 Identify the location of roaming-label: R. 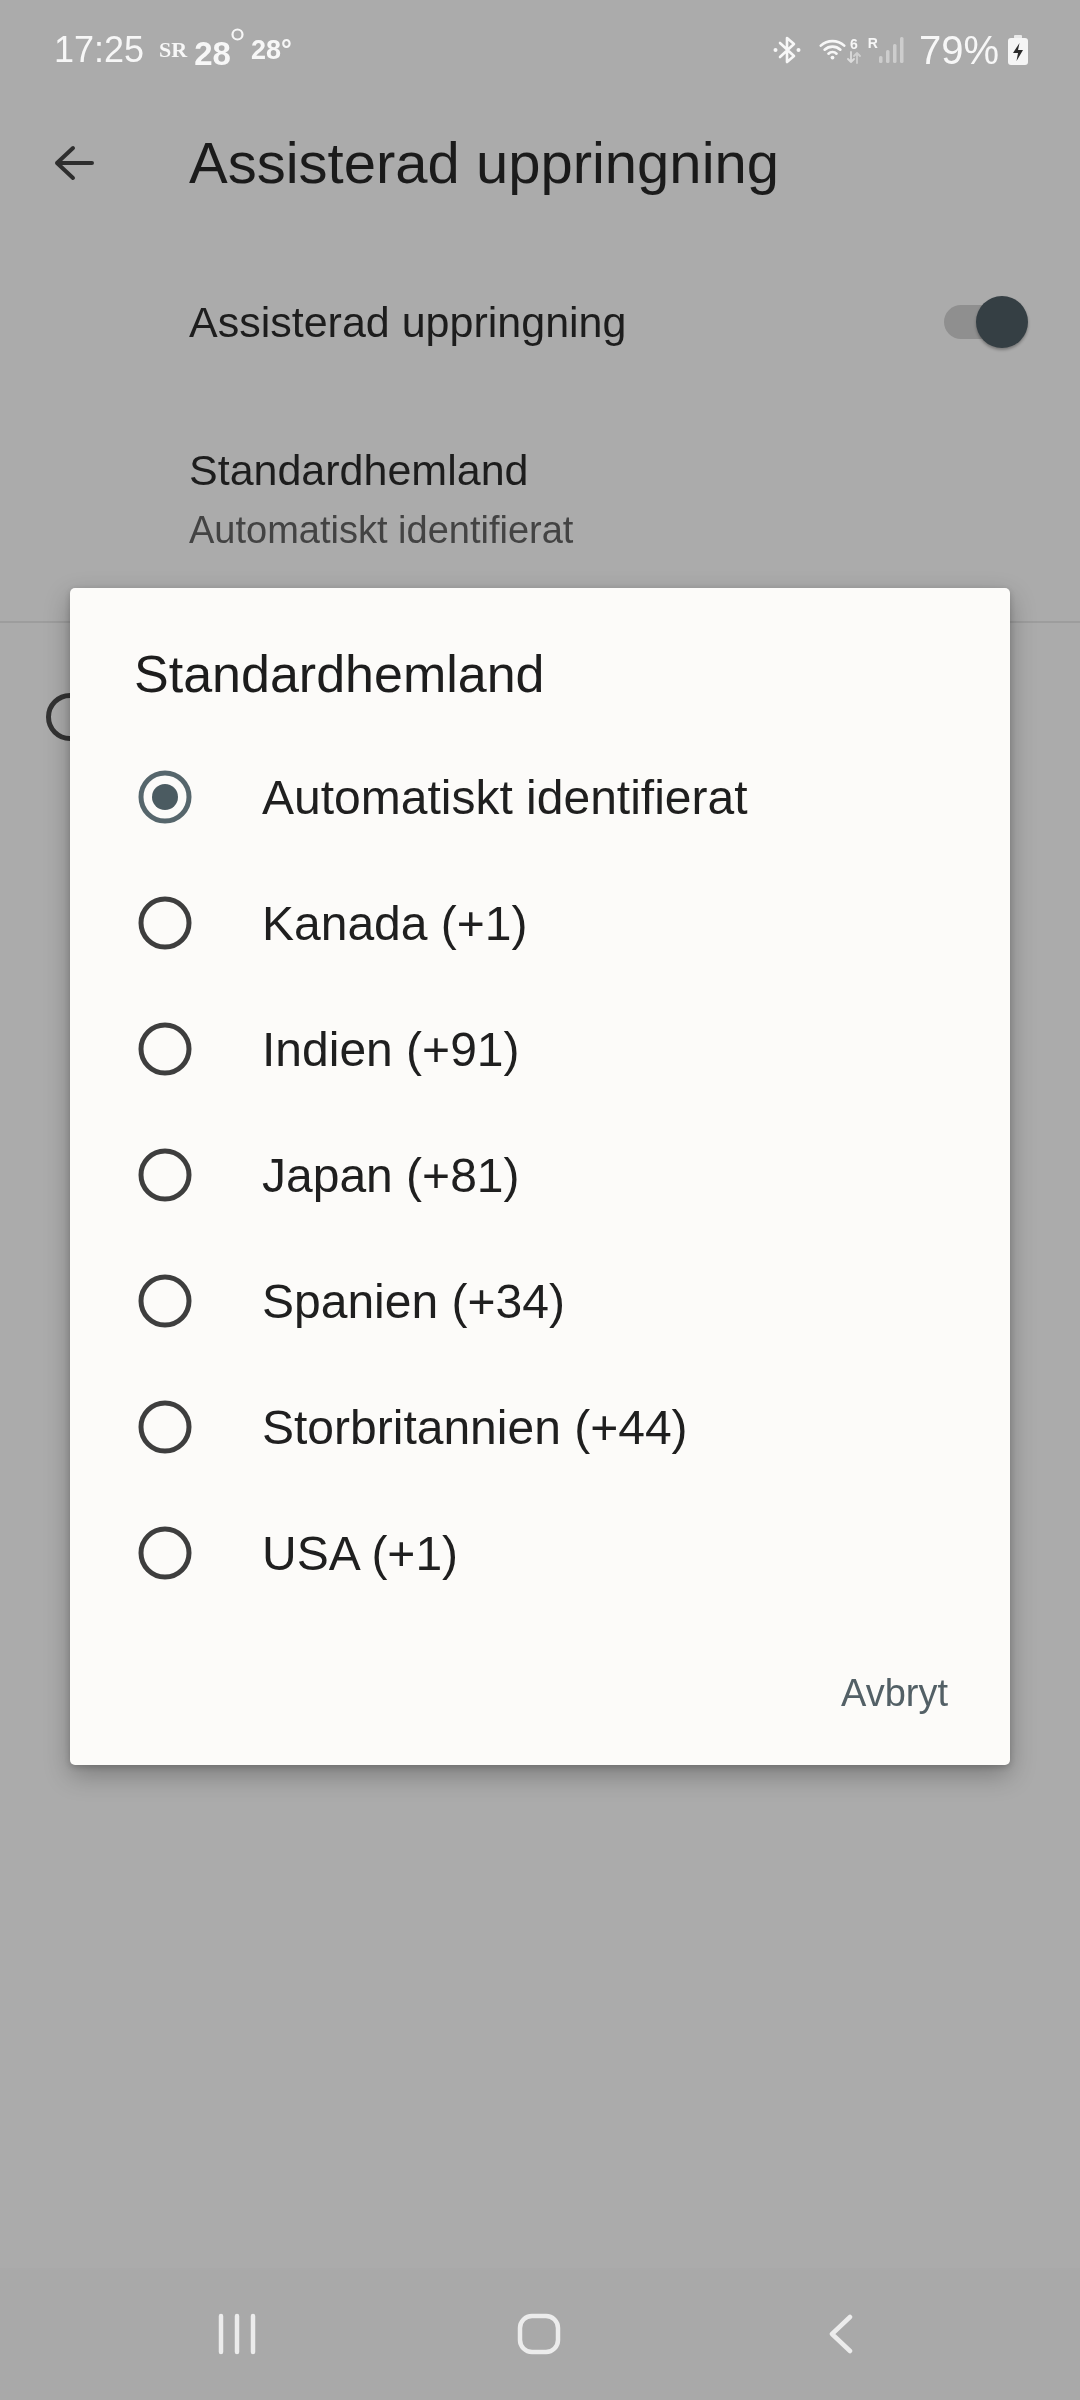
(872, 43).